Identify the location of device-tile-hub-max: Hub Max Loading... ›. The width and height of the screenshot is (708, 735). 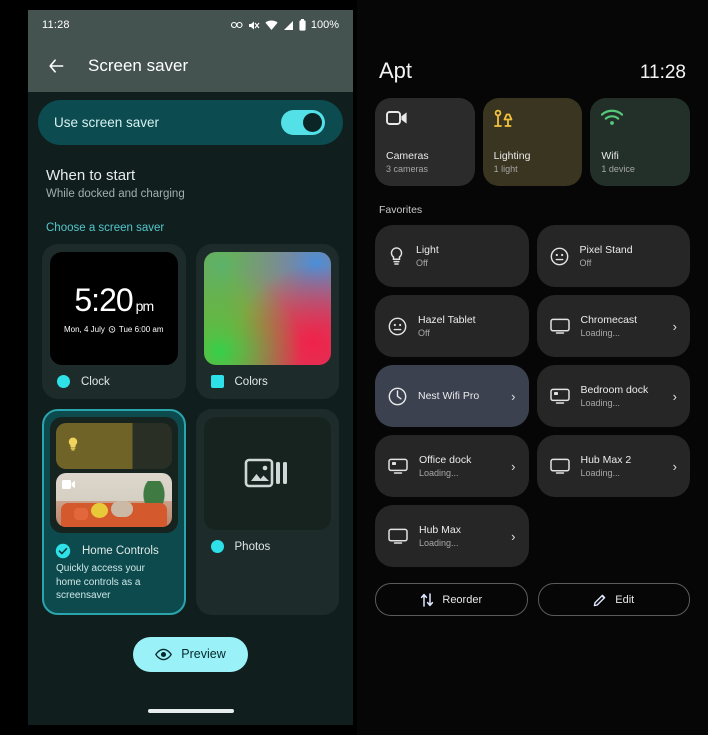
(452, 536).